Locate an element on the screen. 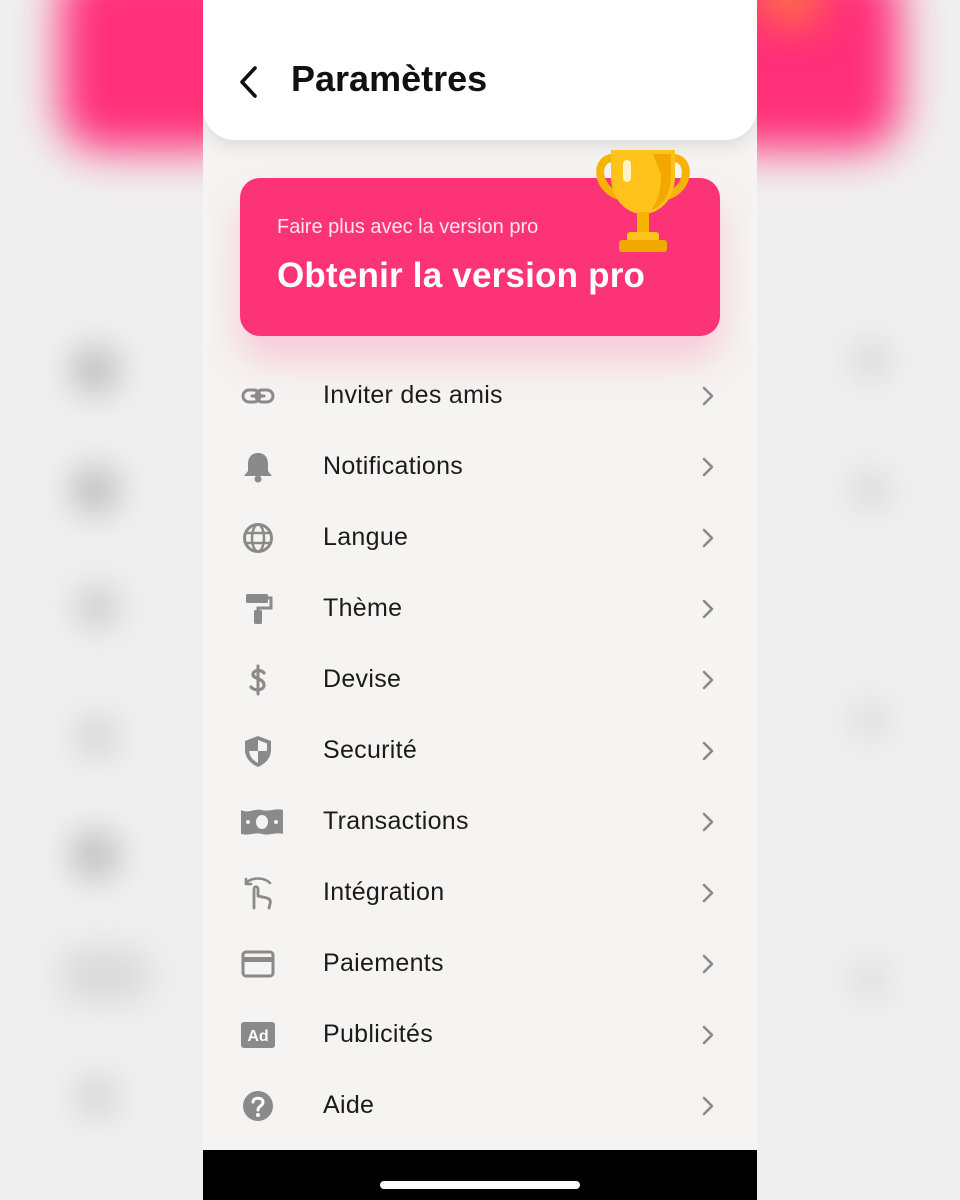 The height and width of the screenshot is (1200, 960). settings-item-transactions: Transactions is located at coordinates (480, 821).